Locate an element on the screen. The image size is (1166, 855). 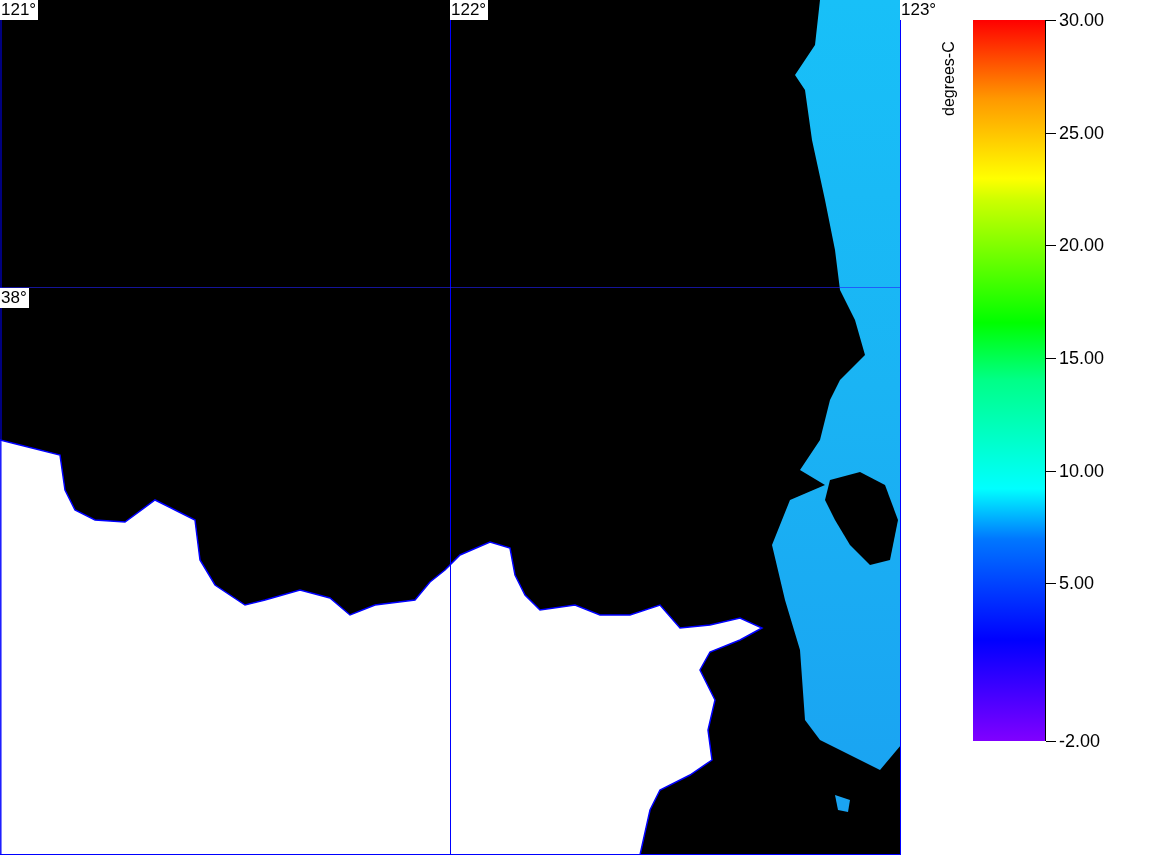
tick-label: -2.00 is located at coordinates (1080, 741).